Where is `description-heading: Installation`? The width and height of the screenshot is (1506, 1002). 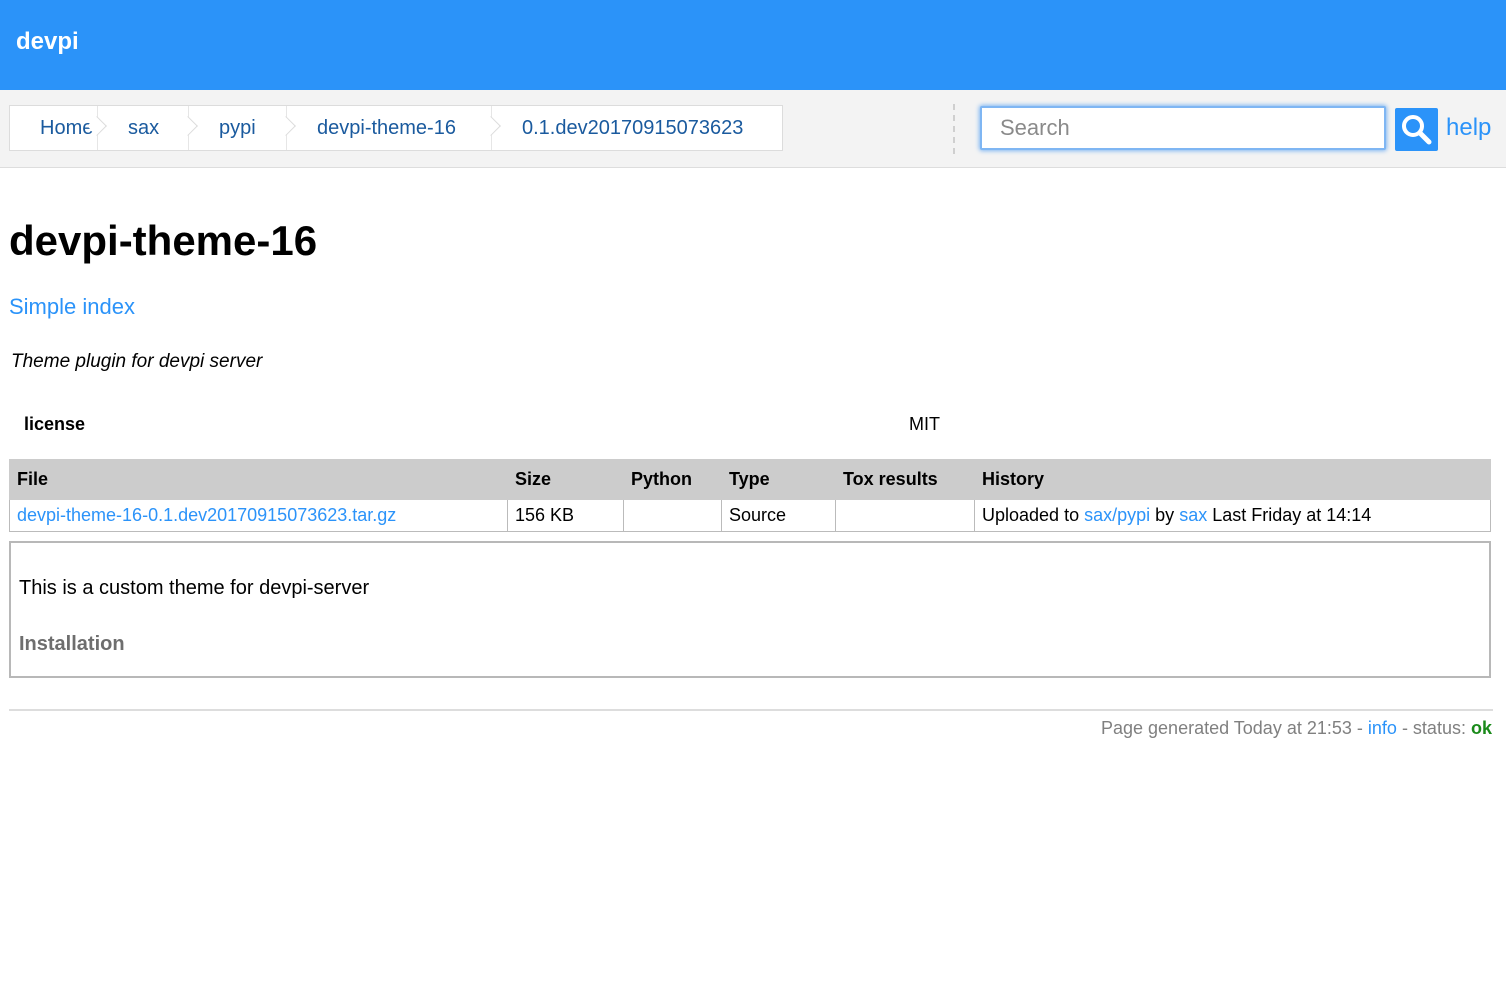
description-heading: Installation is located at coordinates (72, 644).